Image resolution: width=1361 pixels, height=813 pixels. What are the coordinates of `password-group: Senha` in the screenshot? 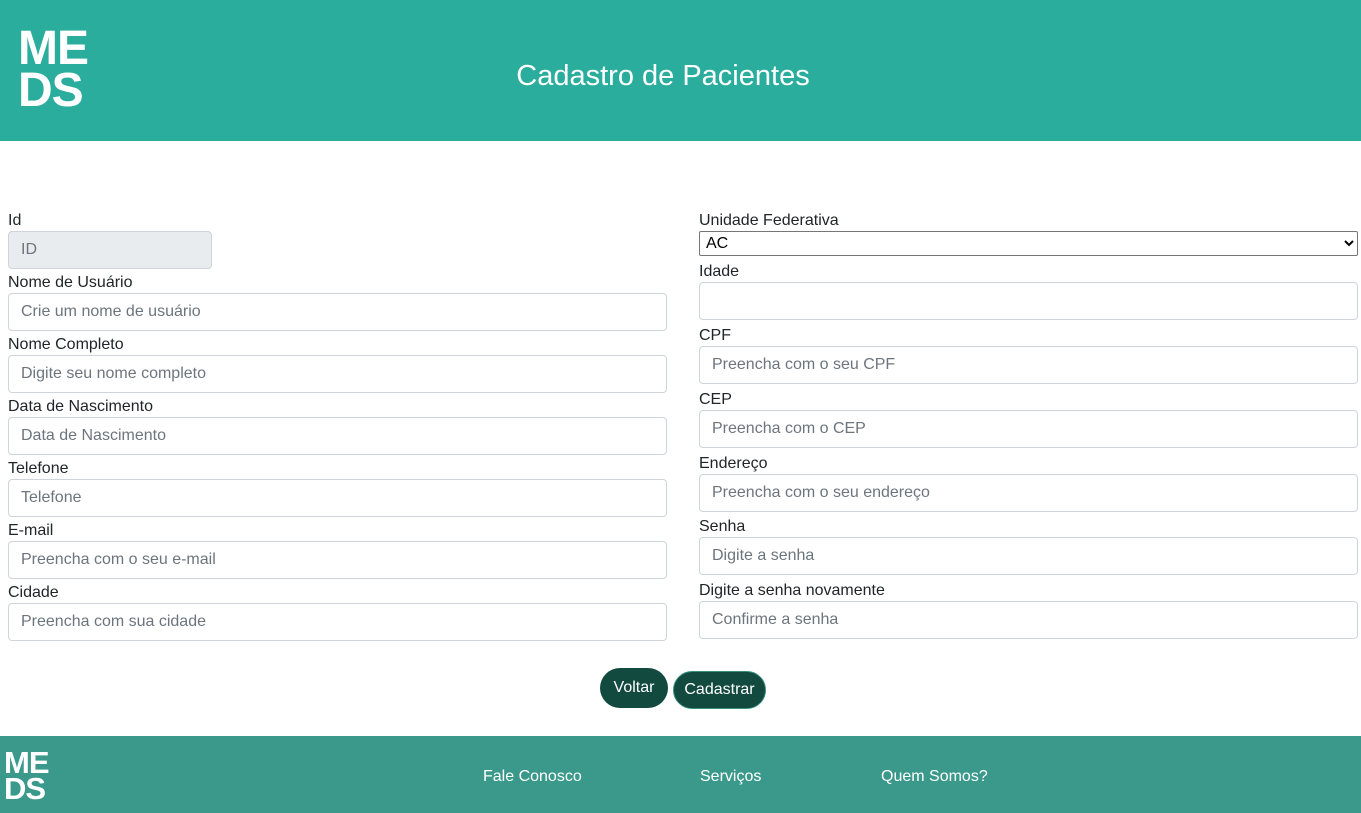 It's located at (1028, 549).